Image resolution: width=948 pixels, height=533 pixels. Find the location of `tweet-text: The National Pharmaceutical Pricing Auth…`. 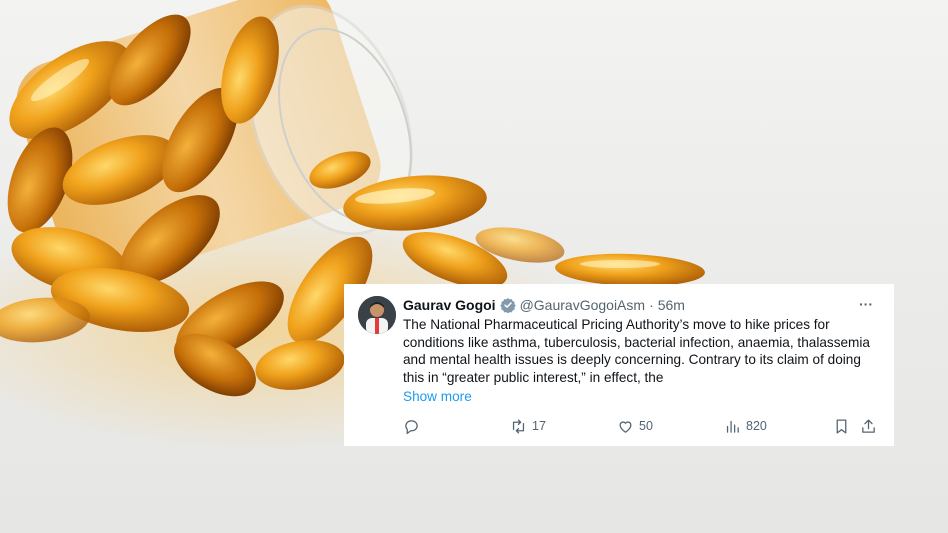

tweet-text: The National Pharmaceutical Pricing Auth… is located at coordinates (636, 351).